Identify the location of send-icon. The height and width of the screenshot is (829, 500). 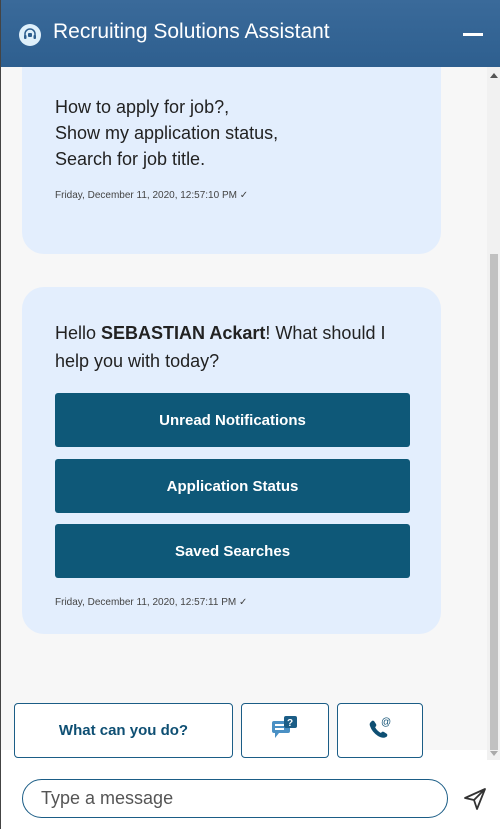
(475, 799).